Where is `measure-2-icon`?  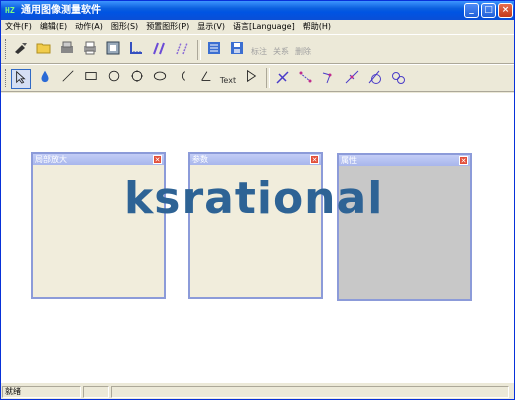
measure-2-icon is located at coordinates (306, 79).